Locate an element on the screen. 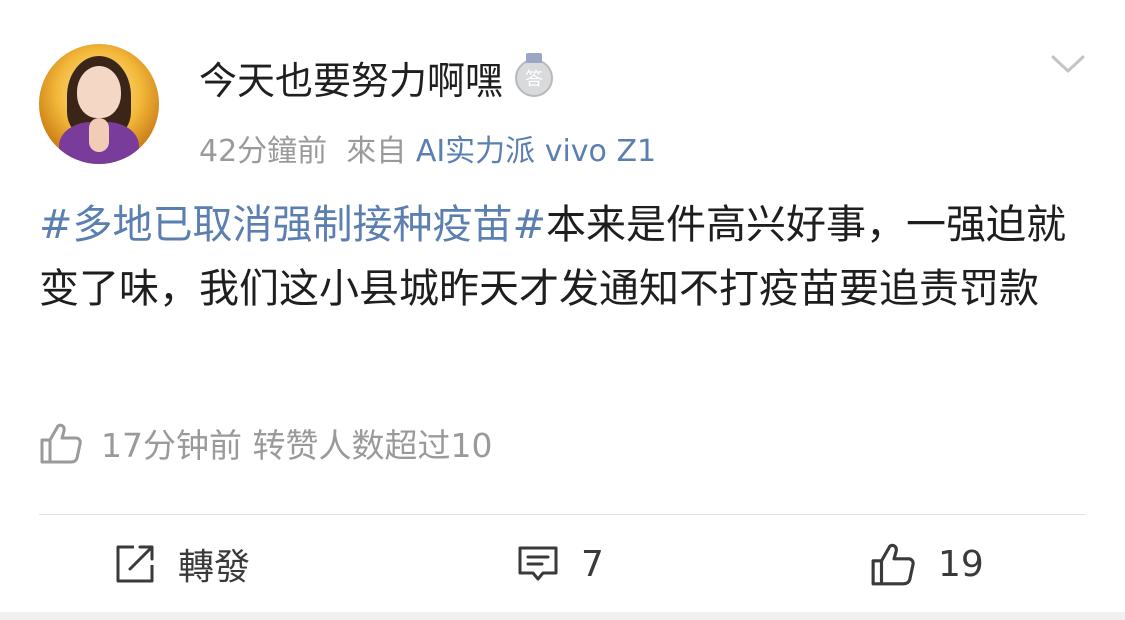 The image size is (1125, 620). avatar is located at coordinates (99, 104).